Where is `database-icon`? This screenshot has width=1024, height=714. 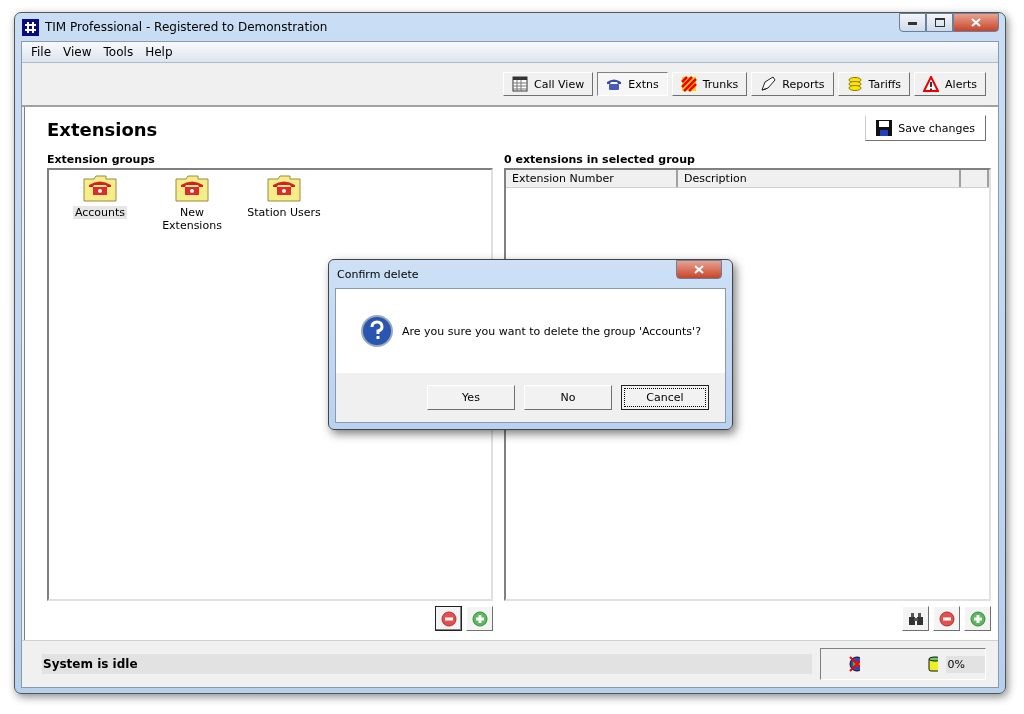 database-icon is located at coordinates (932, 664).